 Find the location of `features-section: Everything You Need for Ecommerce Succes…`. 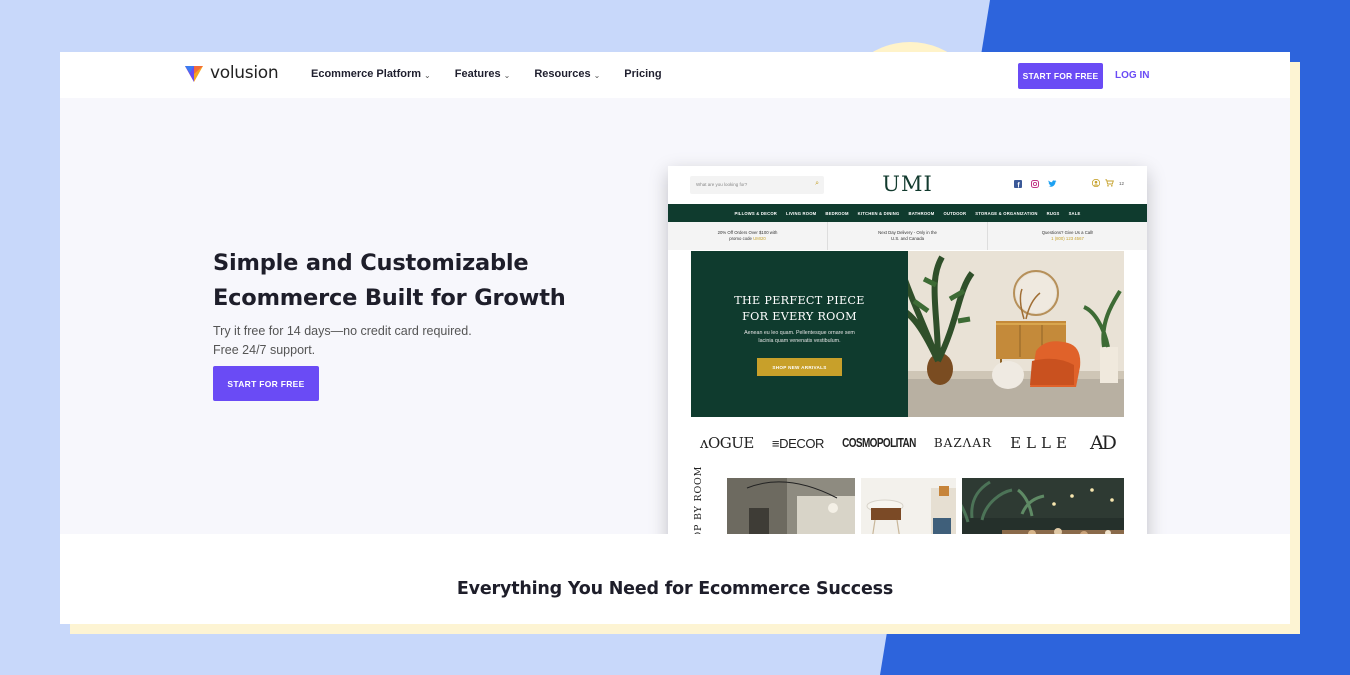

features-section: Everything You Need for Ecommerce Succes… is located at coordinates (675, 579).